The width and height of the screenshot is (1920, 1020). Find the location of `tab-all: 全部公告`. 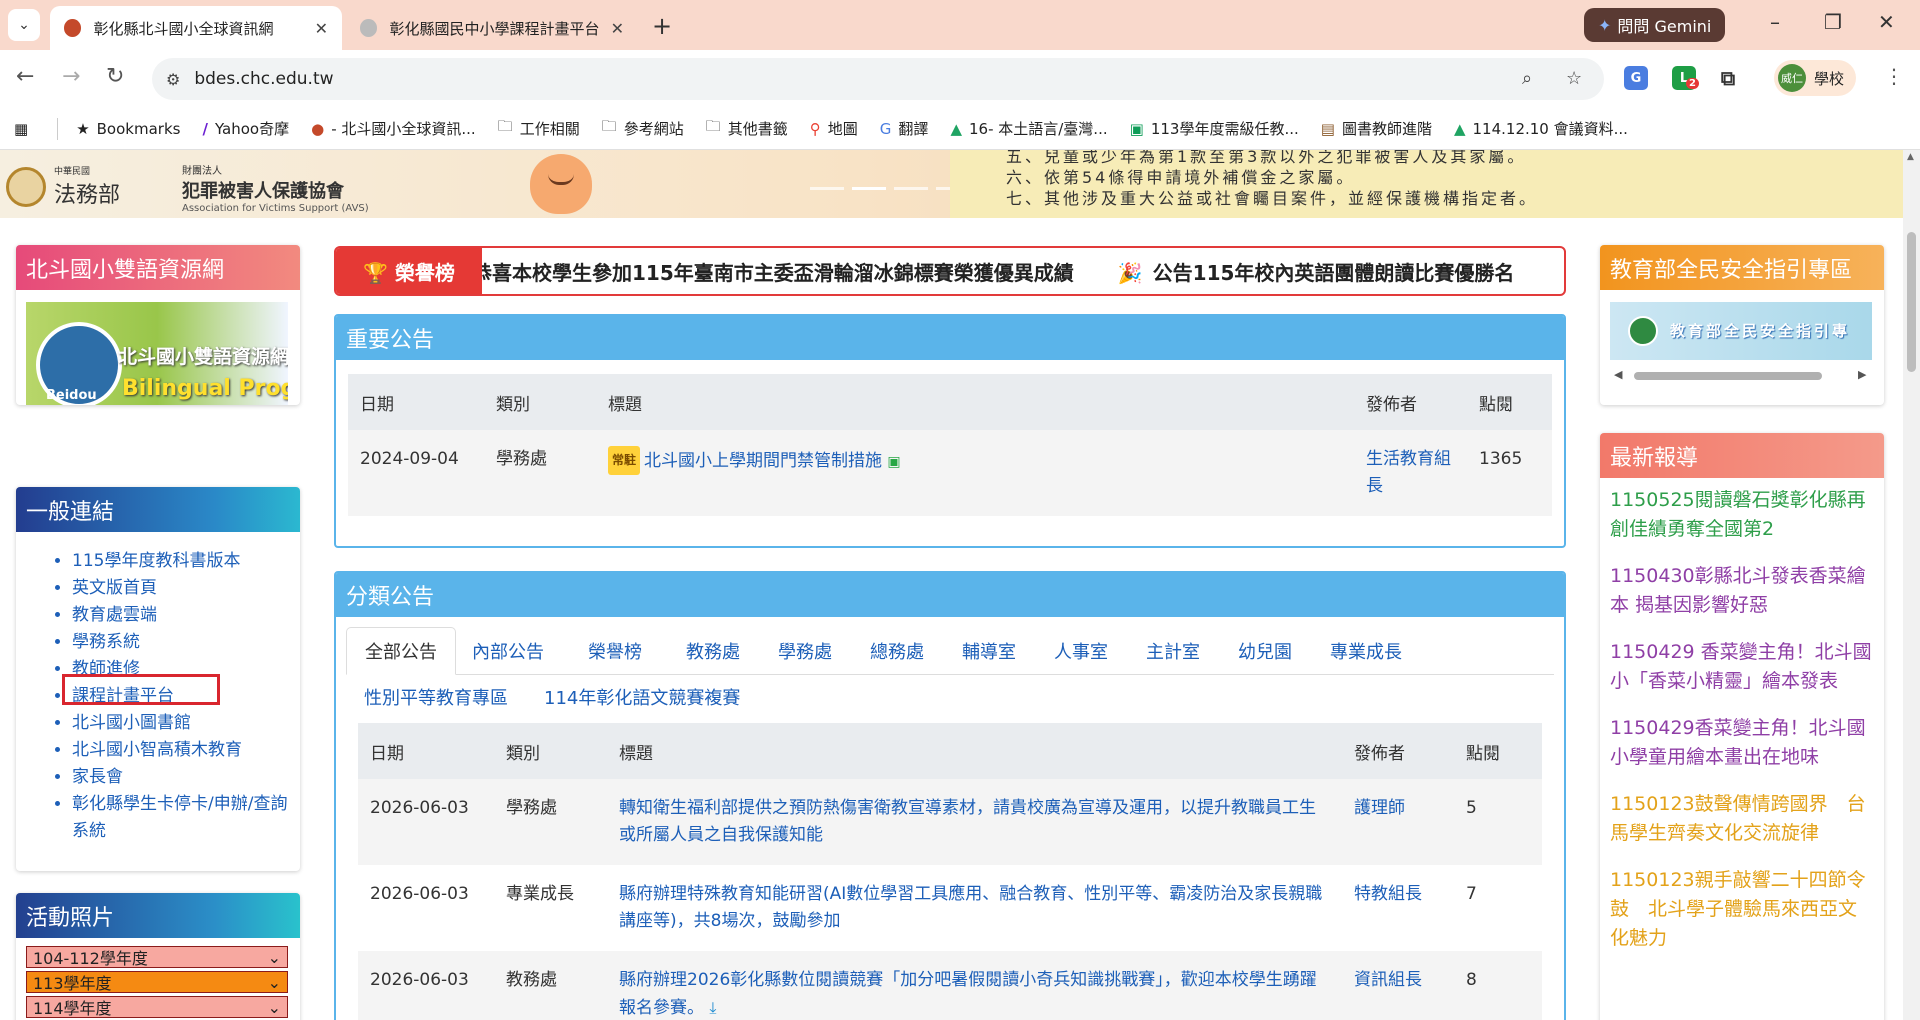

tab-all: 全部公告 is located at coordinates (401, 651).